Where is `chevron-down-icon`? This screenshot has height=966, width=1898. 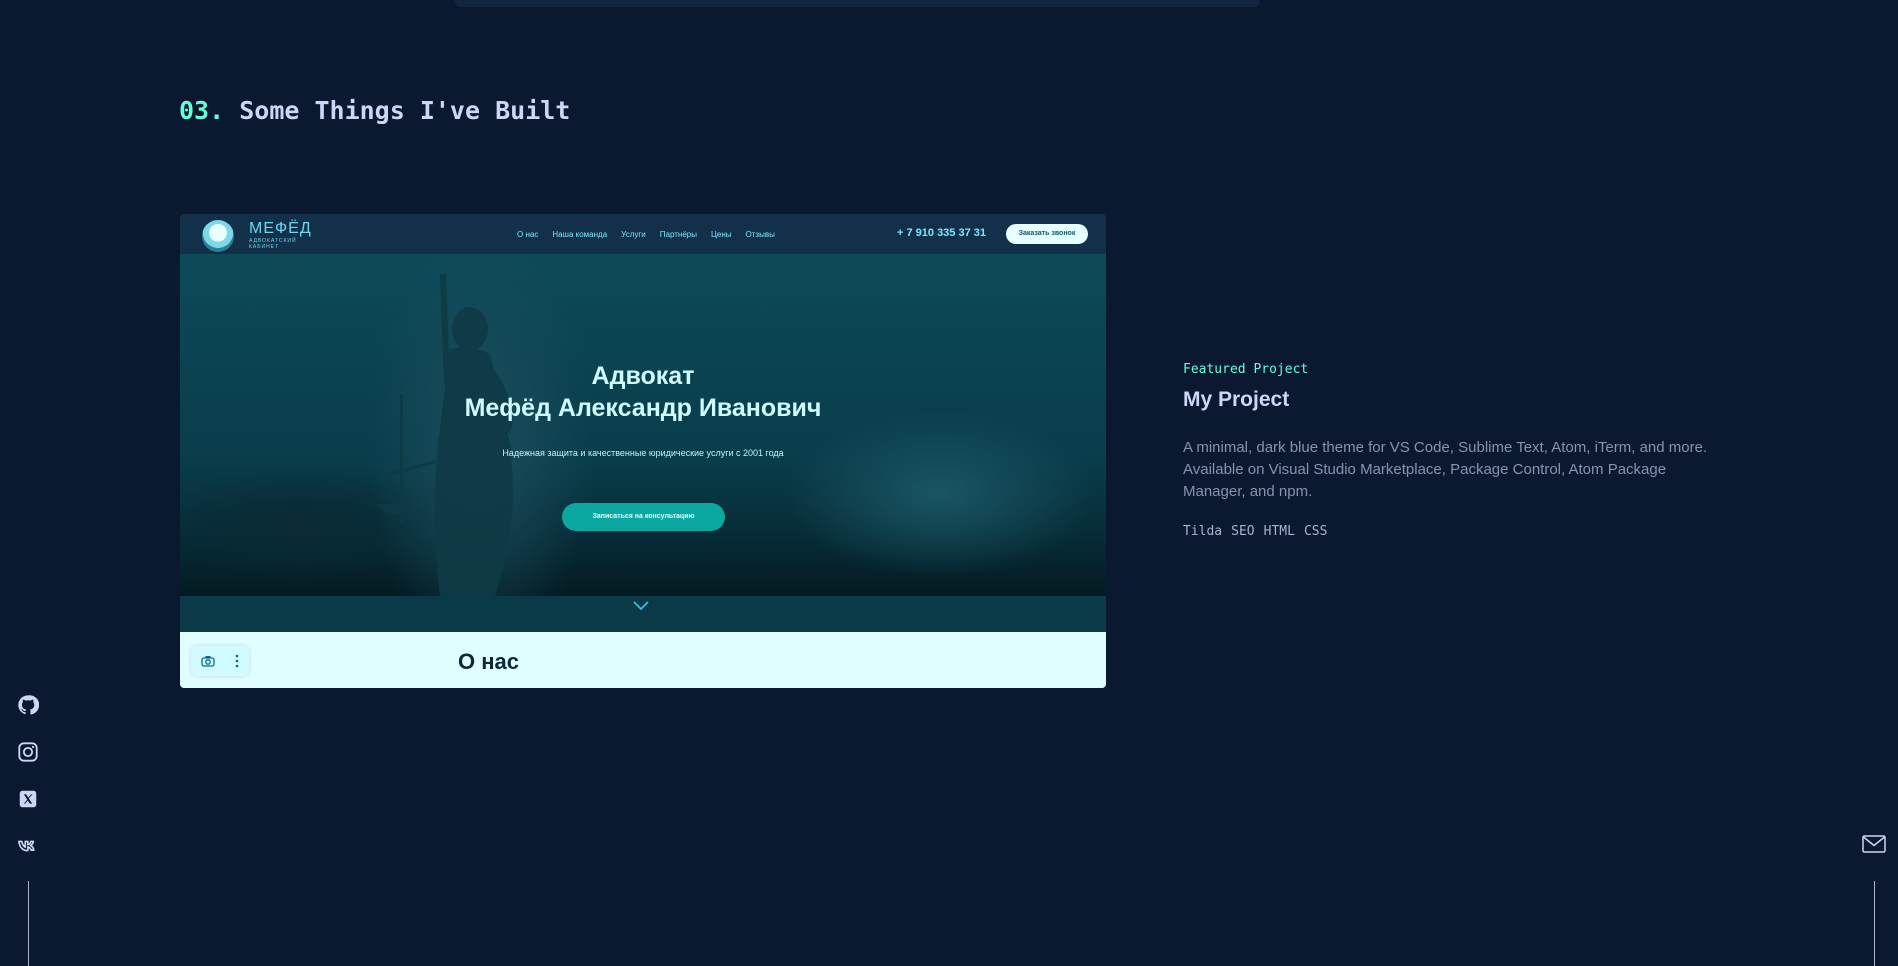 chevron-down-icon is located at coordinates (641, 606).